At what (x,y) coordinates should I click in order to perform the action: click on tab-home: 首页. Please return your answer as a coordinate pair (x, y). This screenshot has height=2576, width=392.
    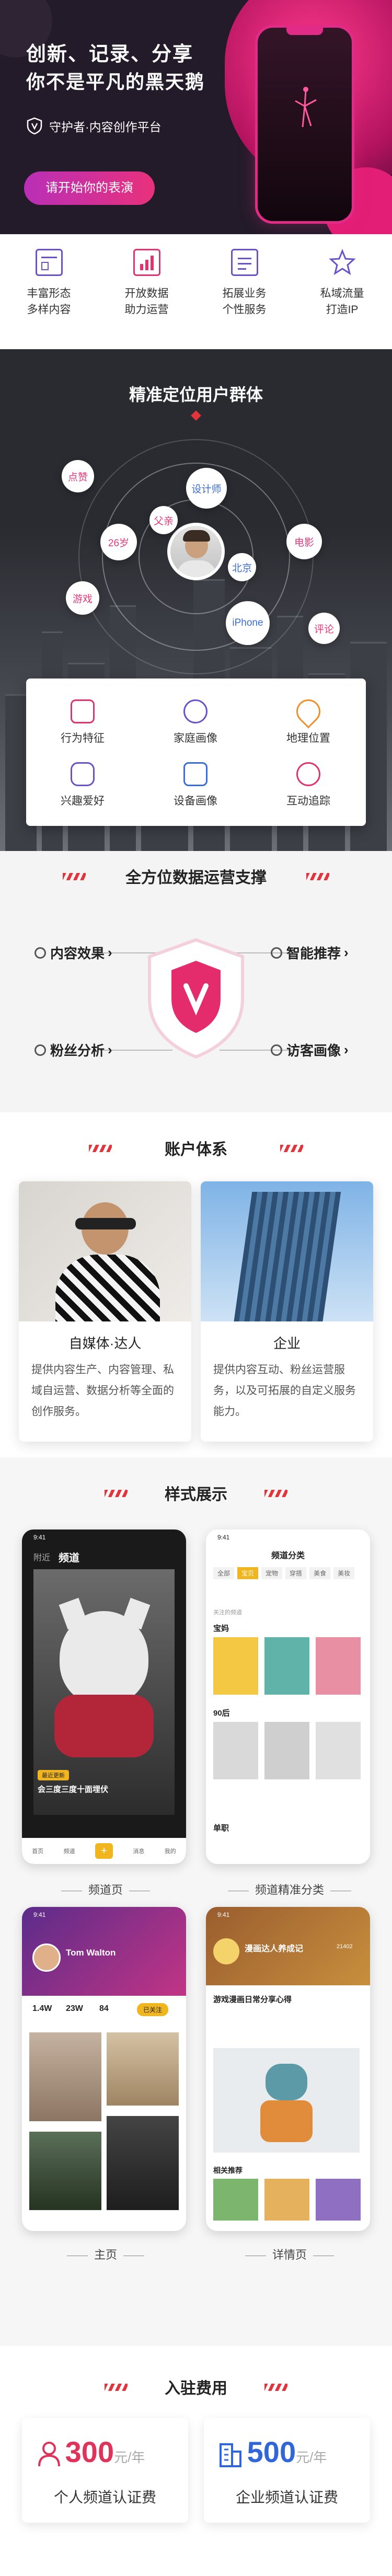
    Looking at the image, I should click on (37, 1851).